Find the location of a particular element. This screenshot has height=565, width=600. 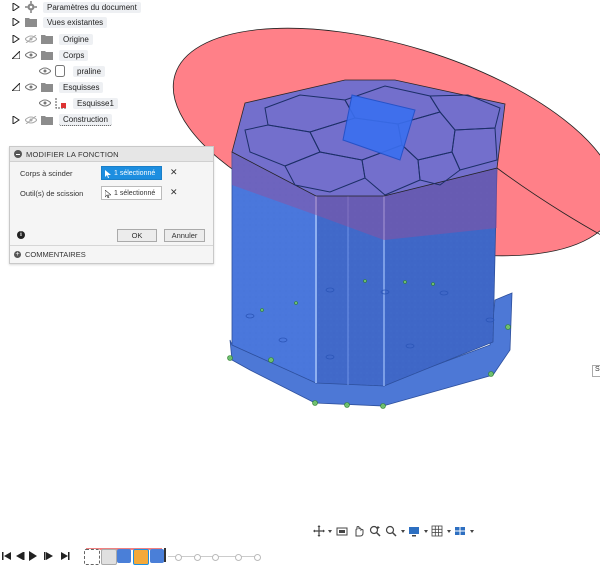

tree-item-label: Corps is located at coordinates (74, 55).